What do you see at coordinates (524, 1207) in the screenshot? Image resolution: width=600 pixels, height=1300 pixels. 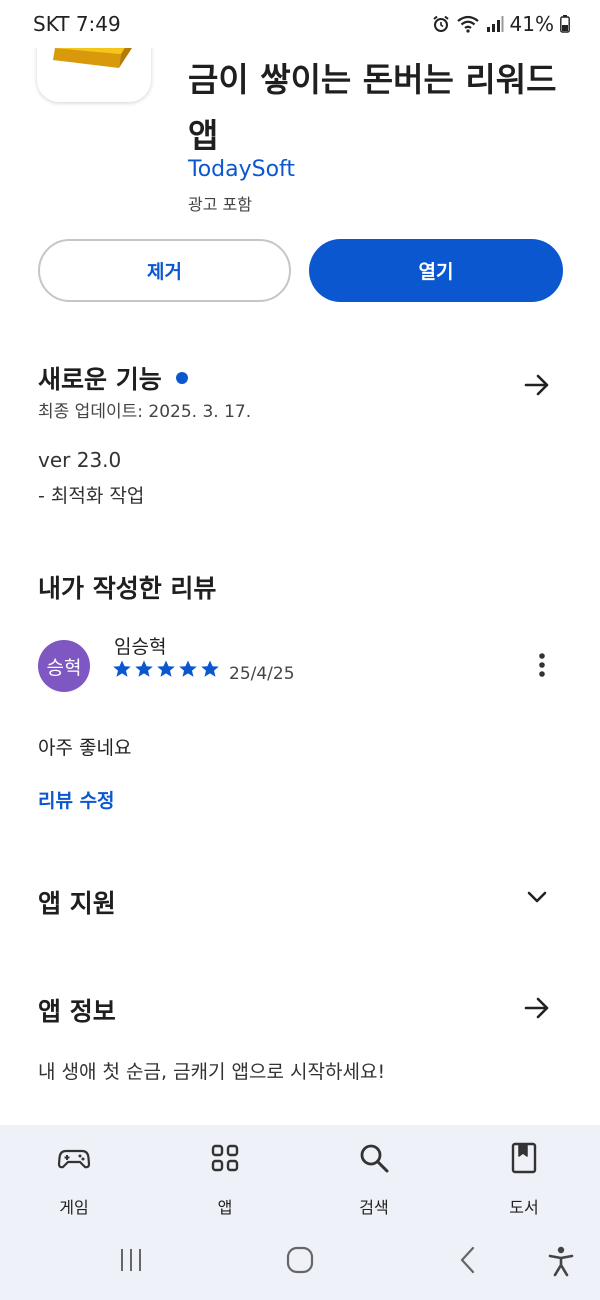 I see `nav-label-books: 도서` at bounding box center [524, 1207].